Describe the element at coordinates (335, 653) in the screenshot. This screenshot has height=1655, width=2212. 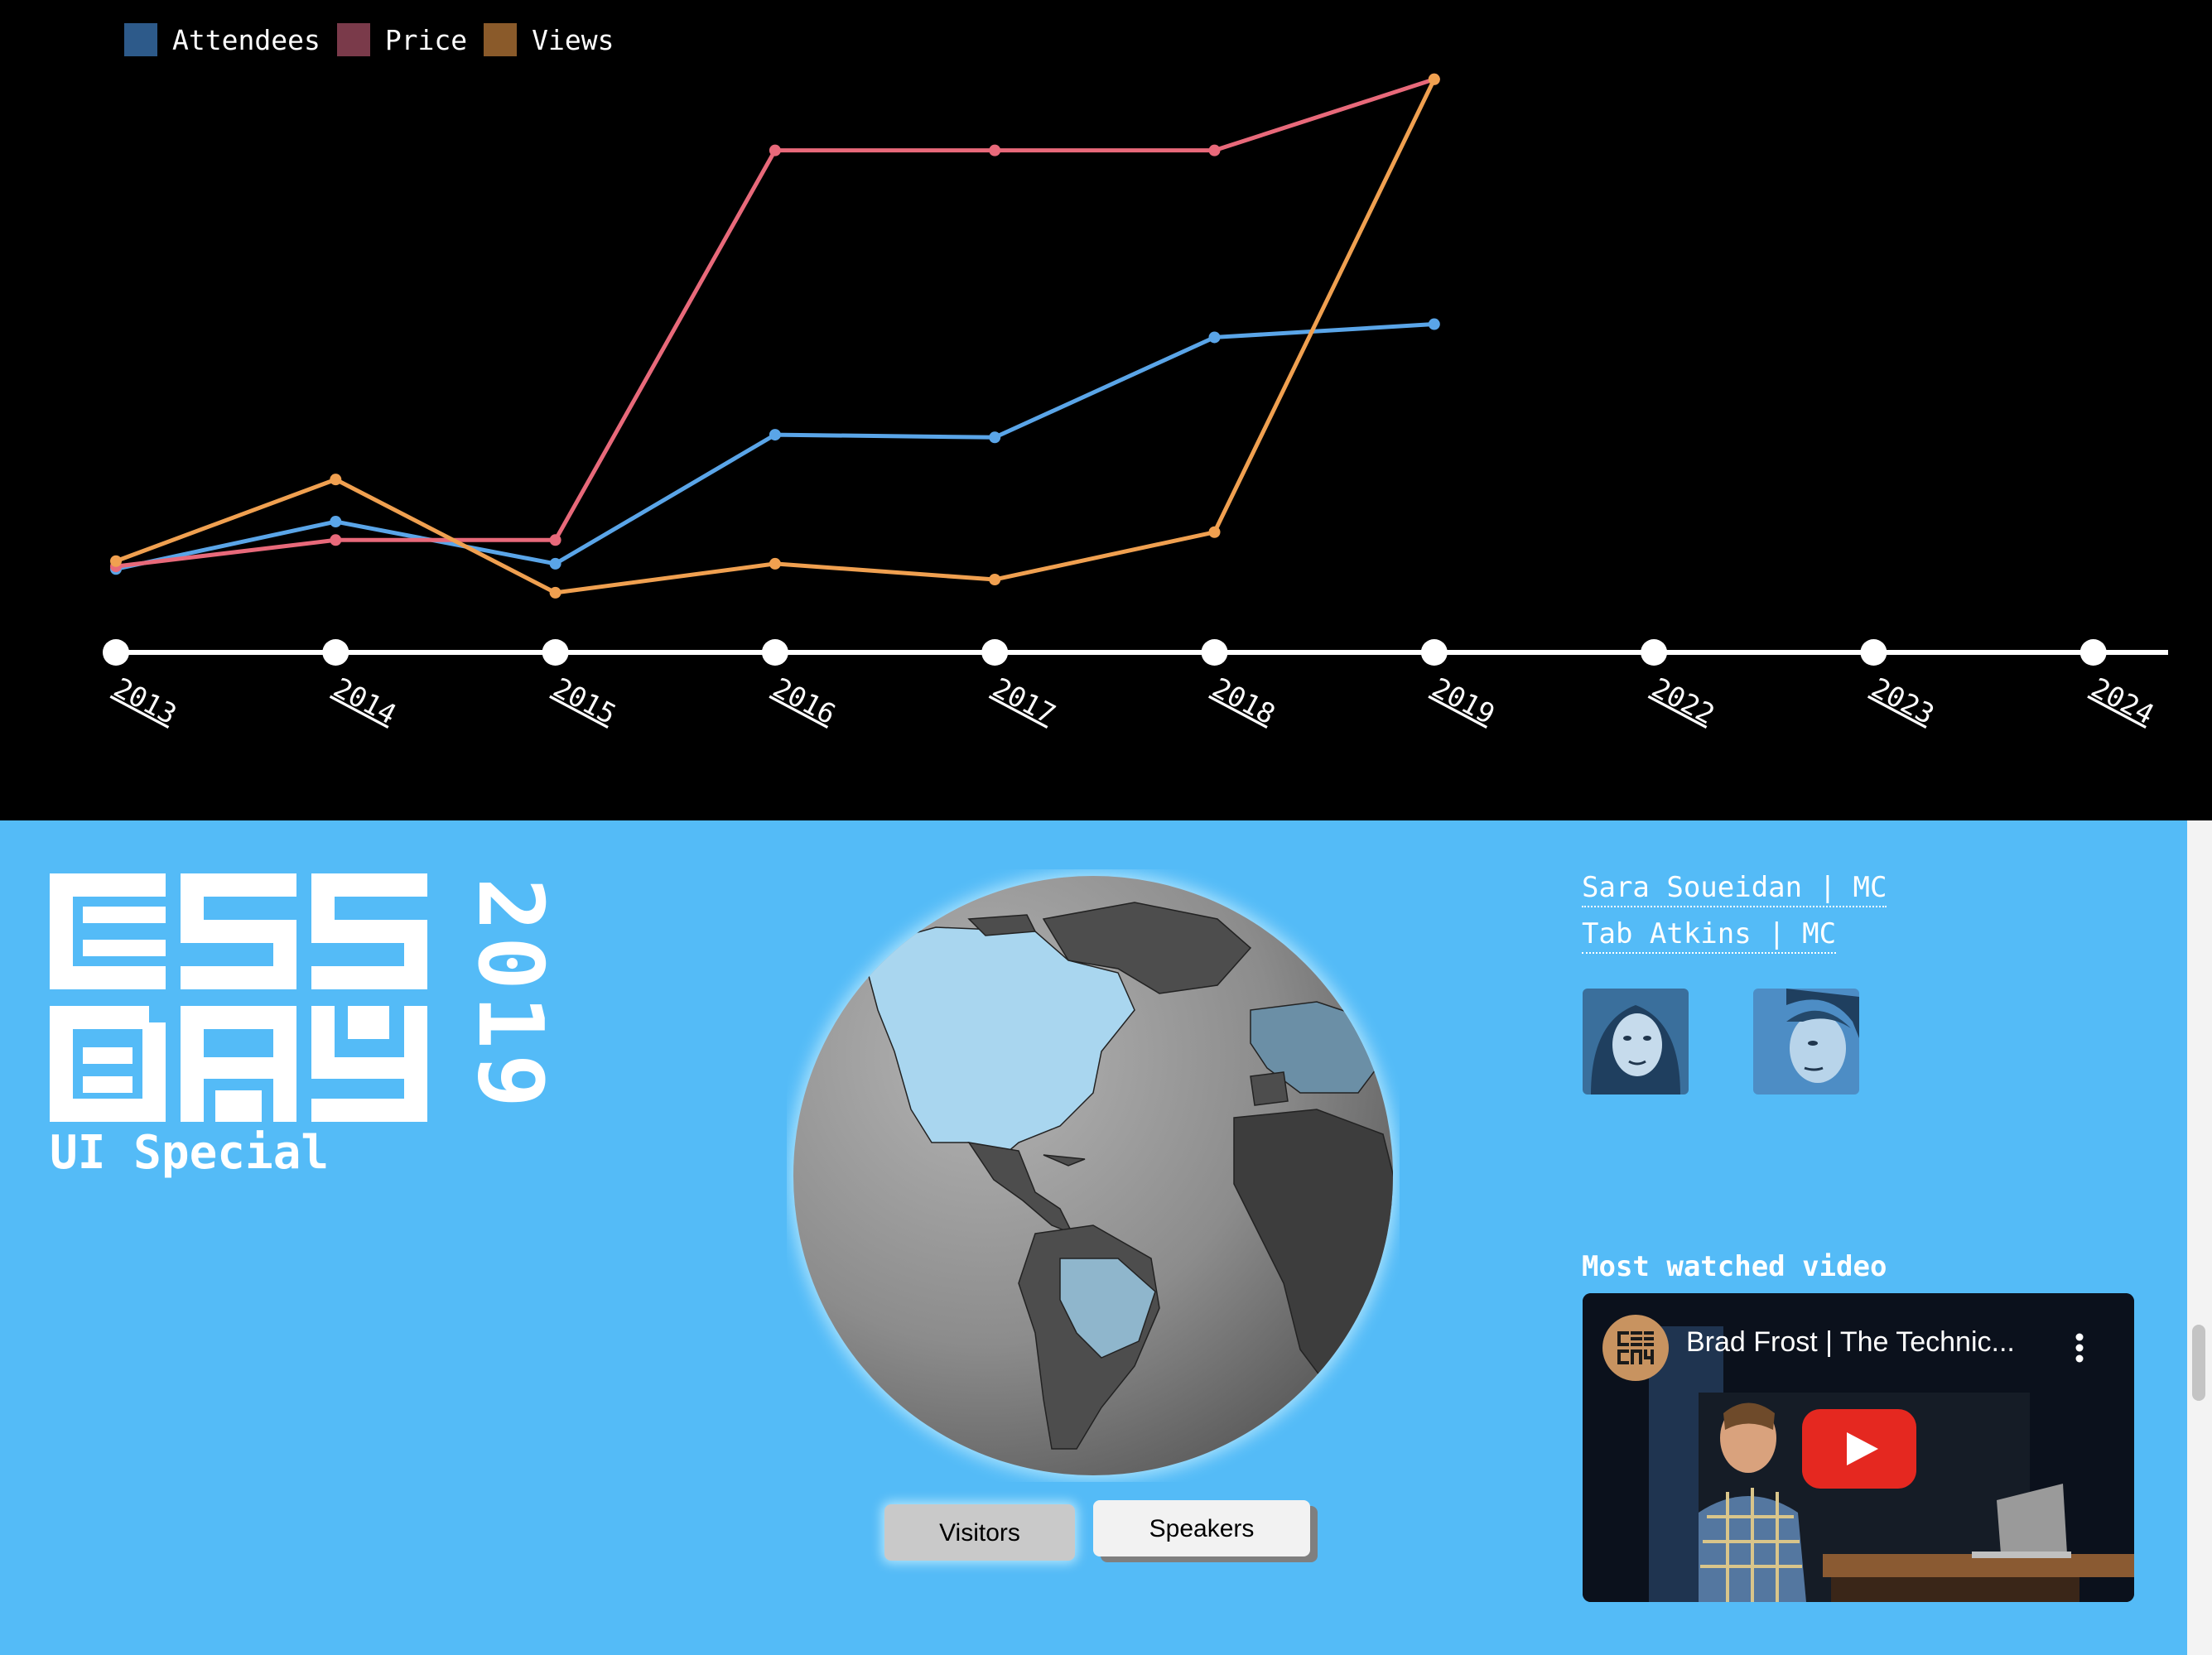
I see `timeline-node-2014` at that location.